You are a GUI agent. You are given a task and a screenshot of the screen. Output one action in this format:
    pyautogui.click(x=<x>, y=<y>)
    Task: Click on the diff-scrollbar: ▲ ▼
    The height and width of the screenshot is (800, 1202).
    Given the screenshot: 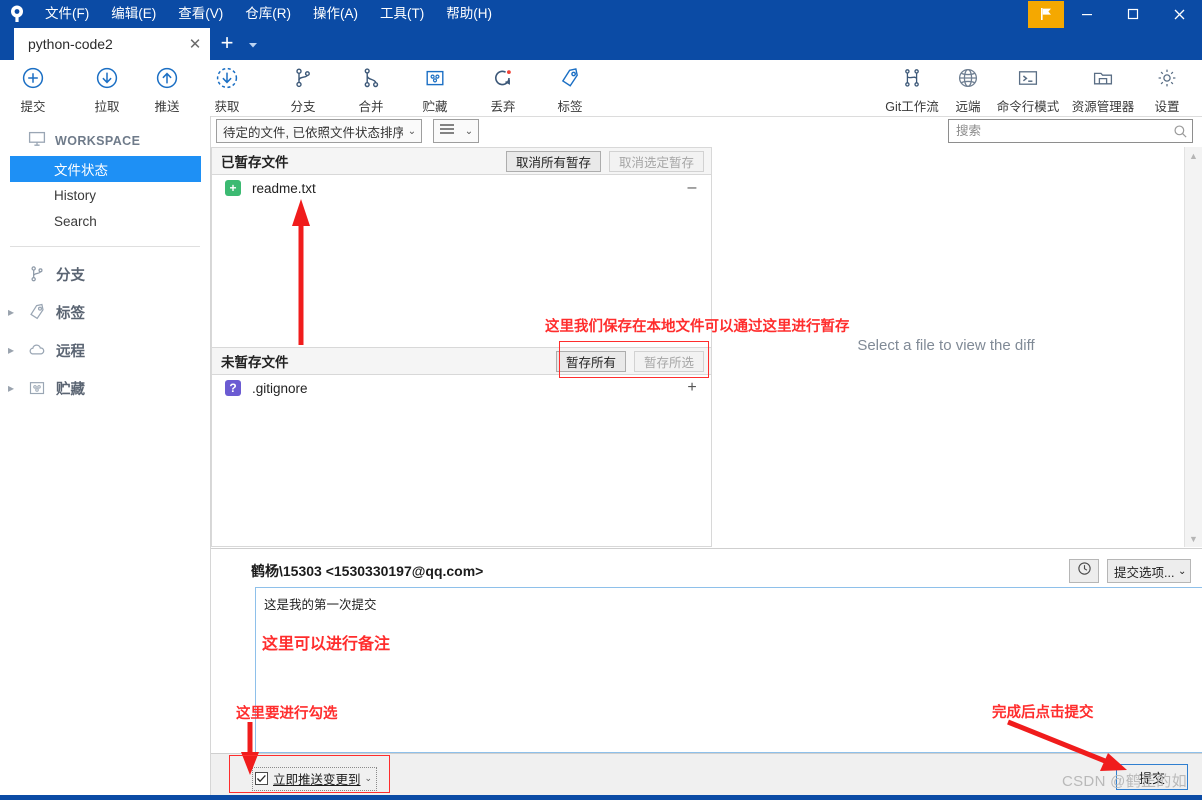 What is the action you would take?
    pyautogui.click(x=1193, y=347)
    